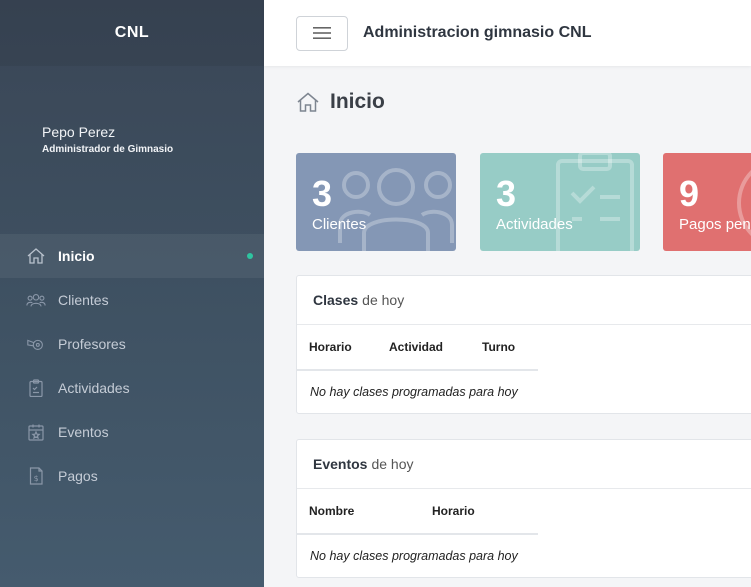 The image size is (751, 587). Describe the element at coordinates (707, 202) in the screenshot. I see `stat-card-pagos: 9 Pagos pendientes` at that location.